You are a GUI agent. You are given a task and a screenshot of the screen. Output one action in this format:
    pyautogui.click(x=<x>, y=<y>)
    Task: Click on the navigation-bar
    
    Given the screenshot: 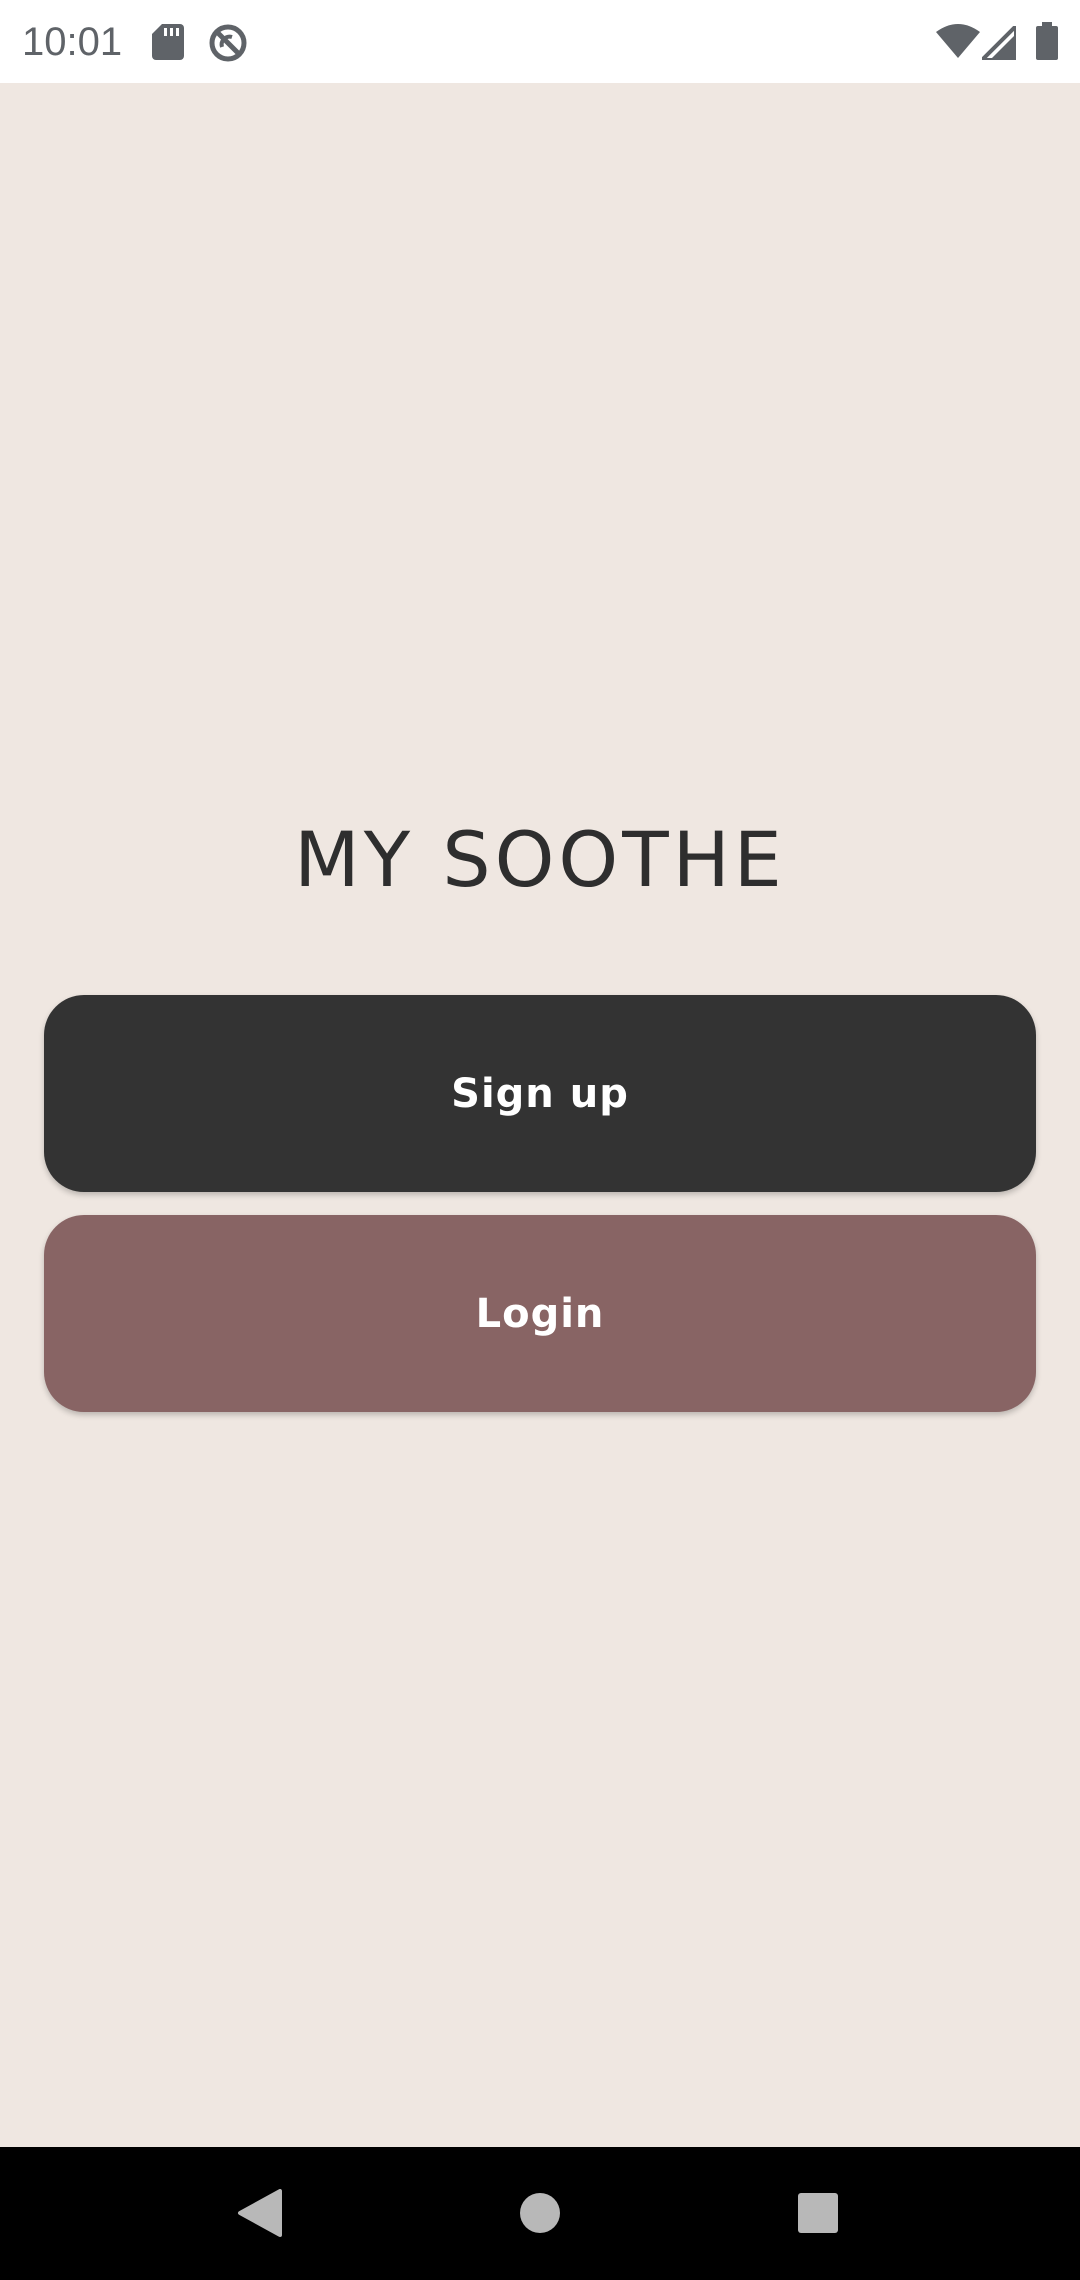 What is the action you would take?
    pyautogui.click(x=540, y=2213)
    